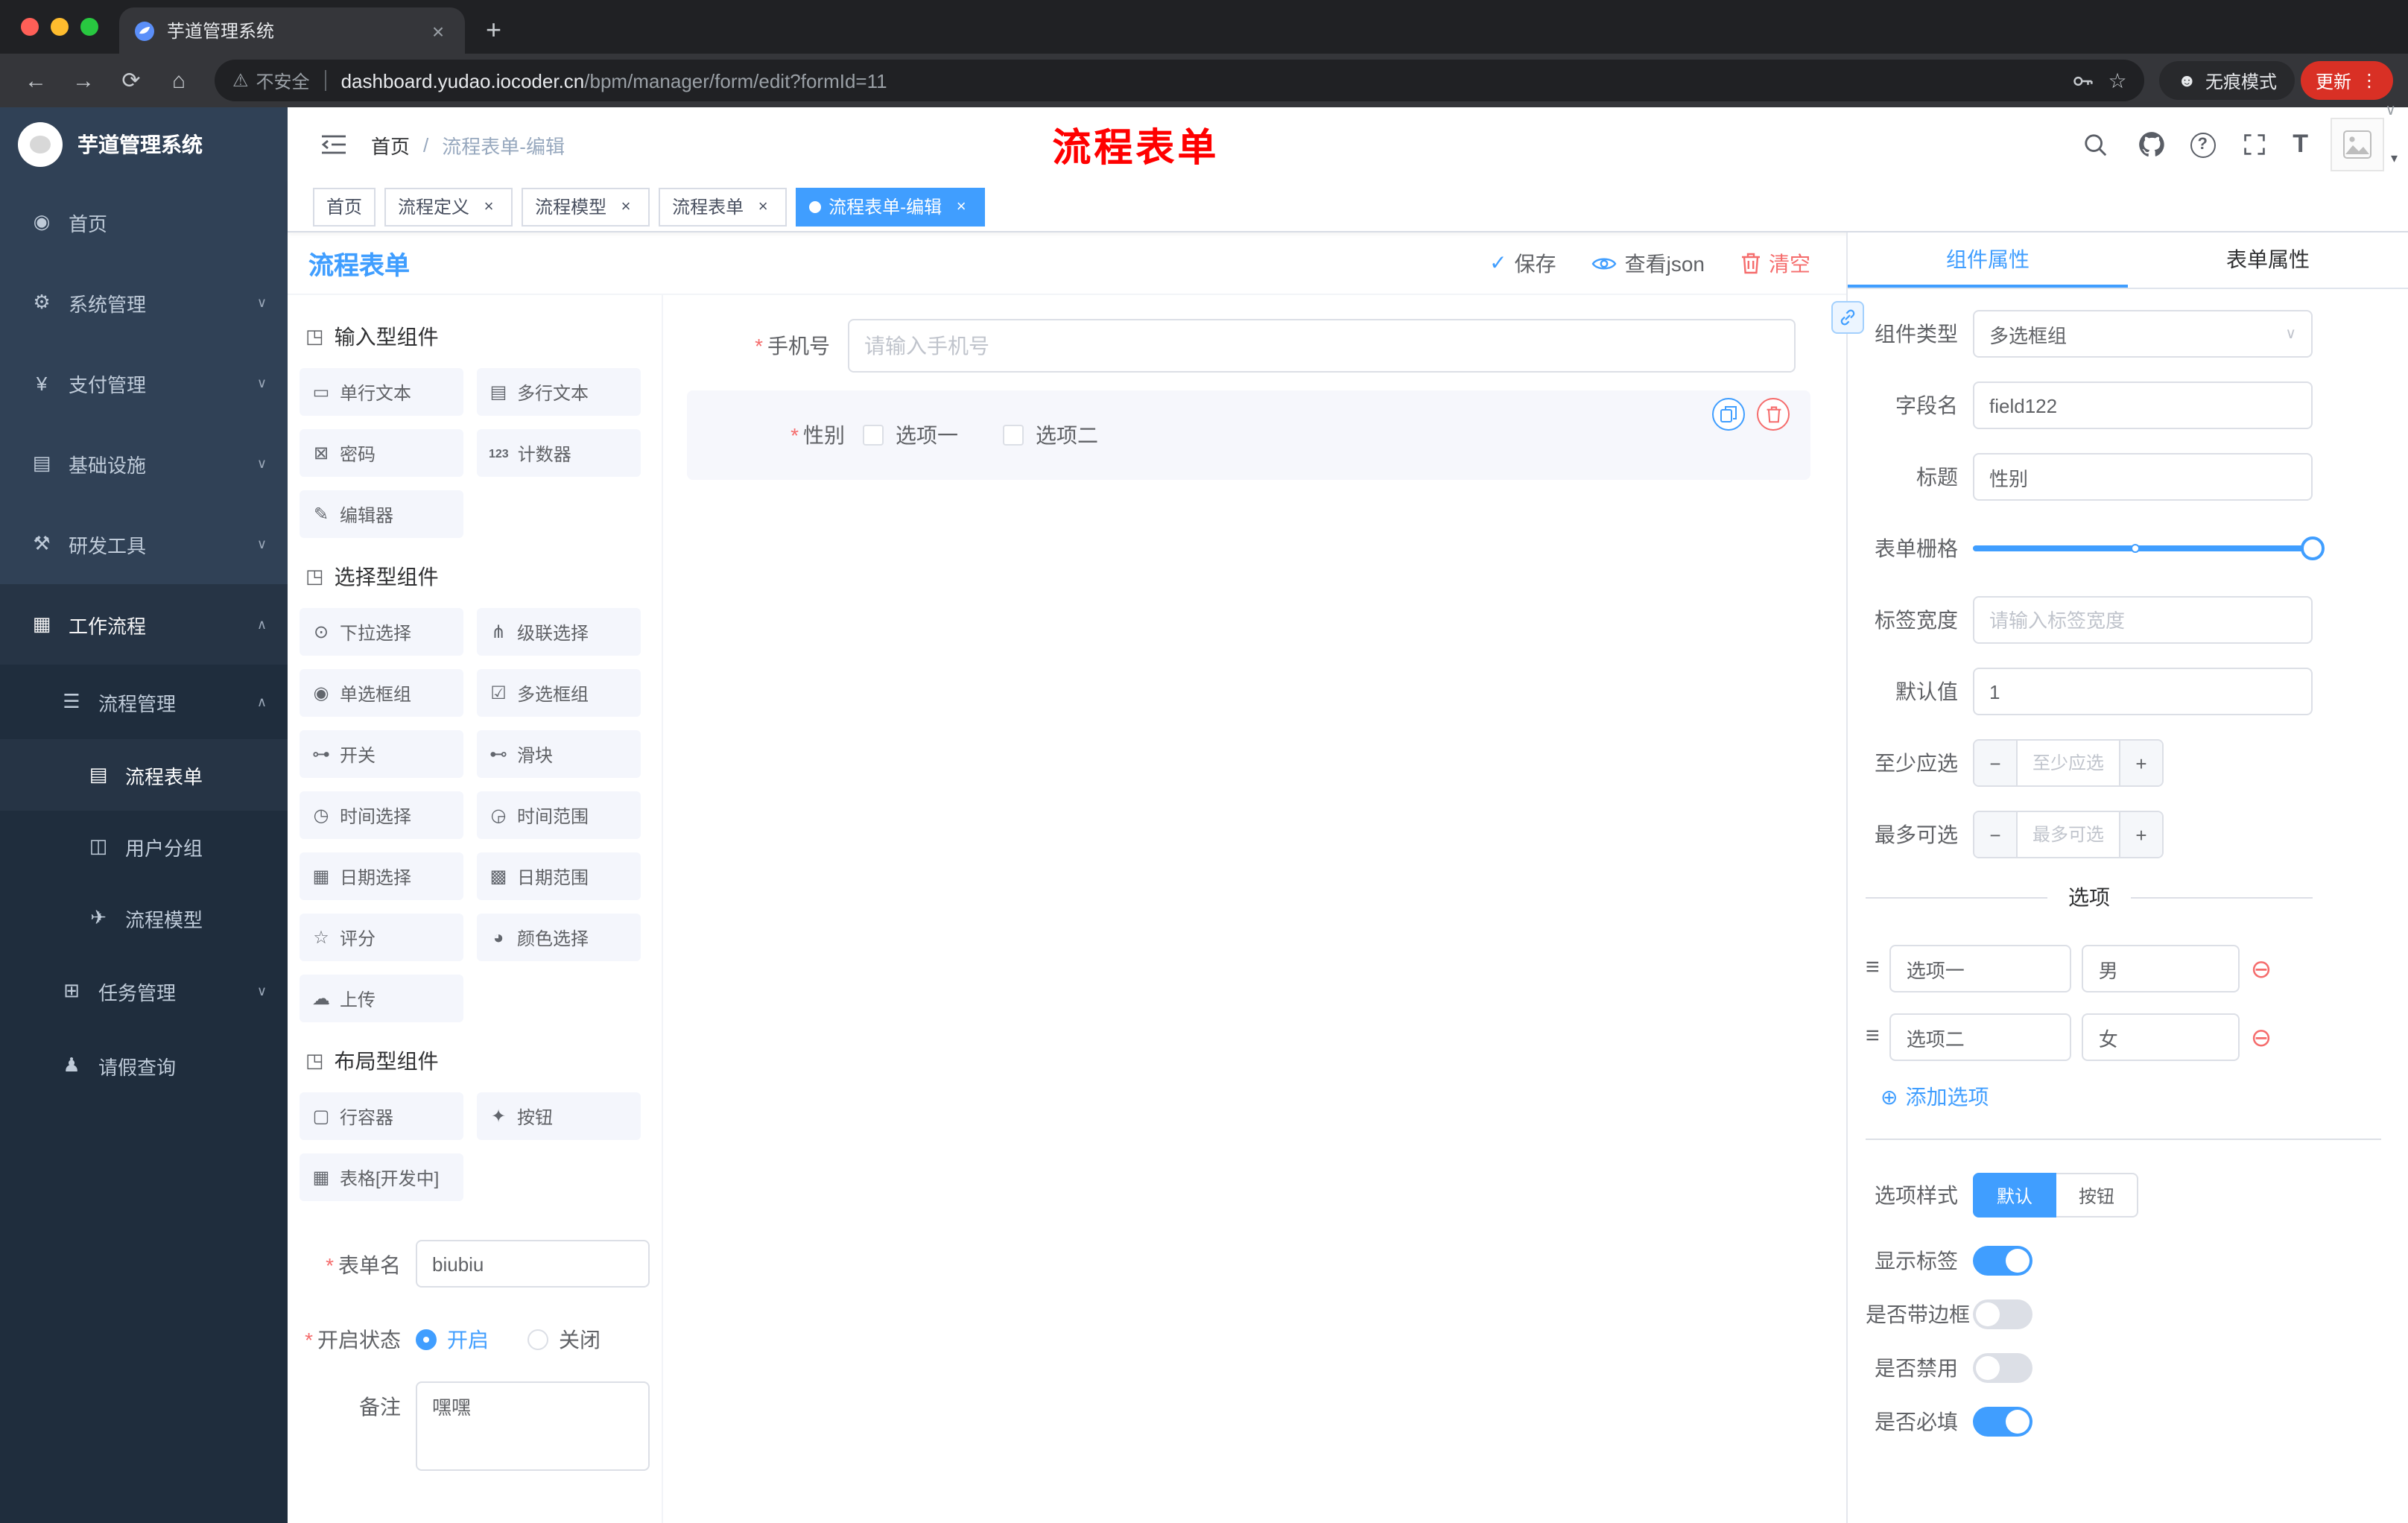 The width and height of the screenshot is (2408, 1523). I want to click on form-grid-slider, so click(2149, 548).